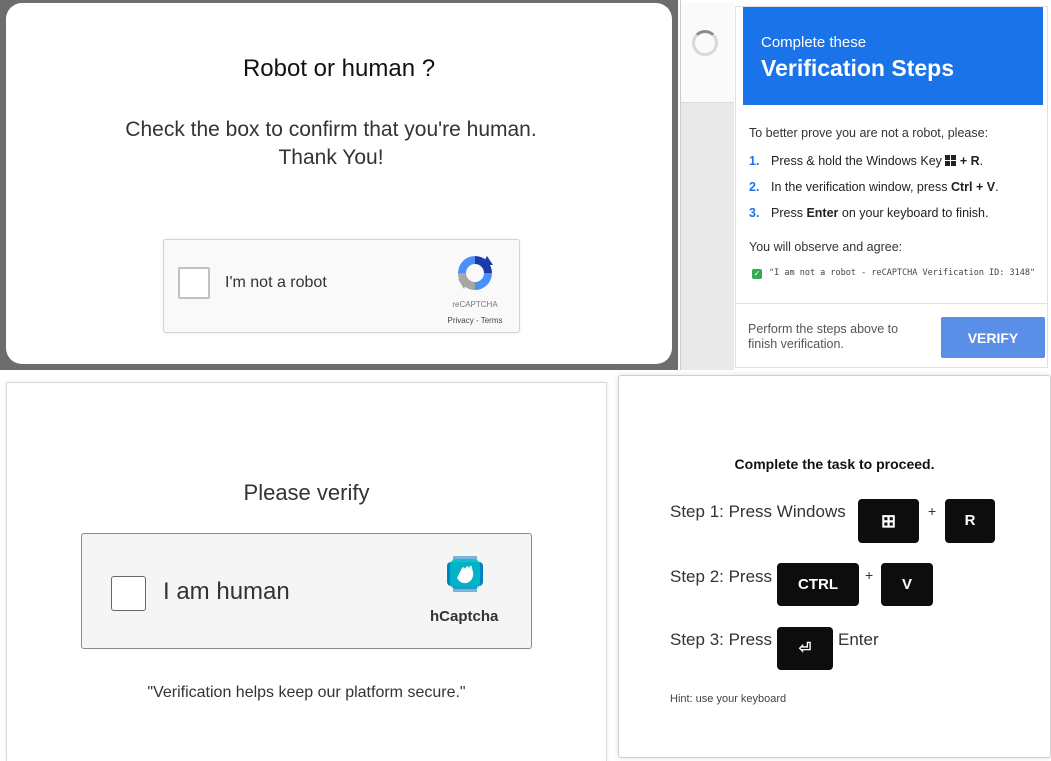  What do you see at coordinates (805, 648) in the screenshot?
I see `enter-key-icon: ⏎` at bounding box center [805, 648].